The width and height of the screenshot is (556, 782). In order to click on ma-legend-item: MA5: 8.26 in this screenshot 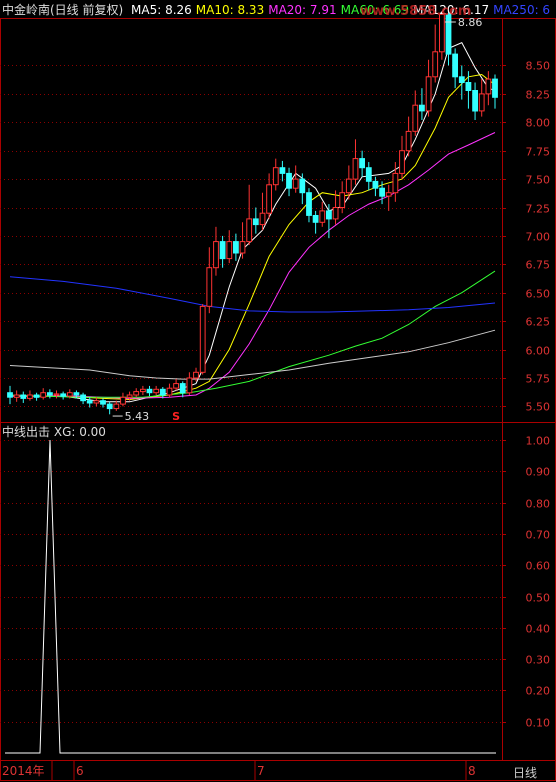, I will do `click(161, 10)`.